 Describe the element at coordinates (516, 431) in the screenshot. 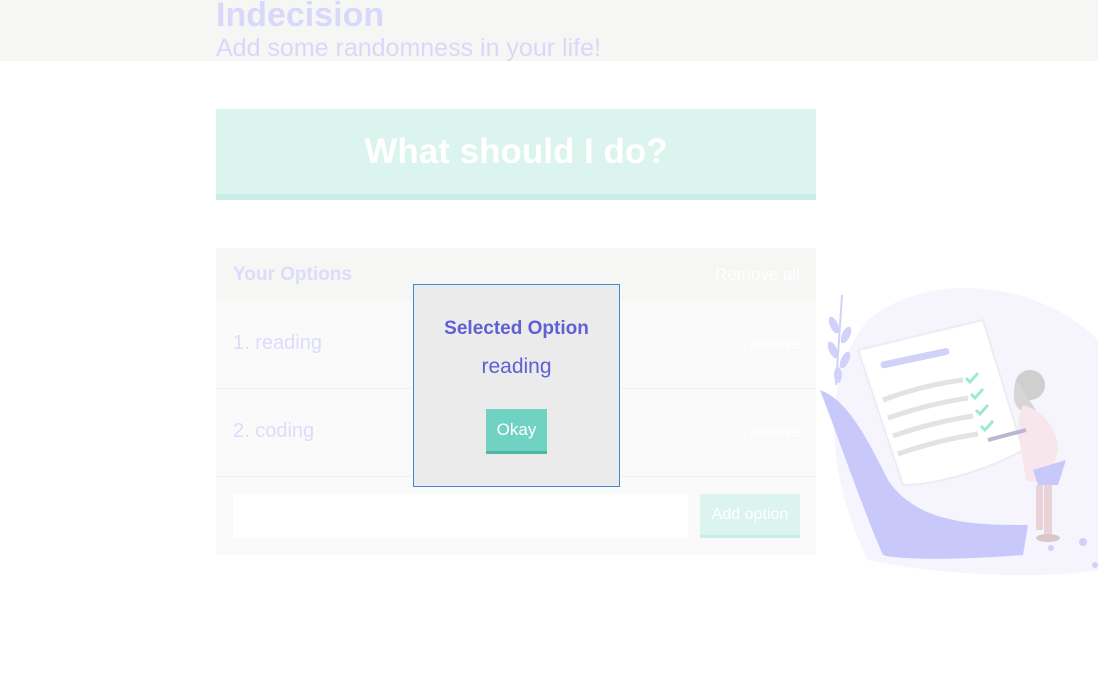

I see `okay-button: Okay` at that location.